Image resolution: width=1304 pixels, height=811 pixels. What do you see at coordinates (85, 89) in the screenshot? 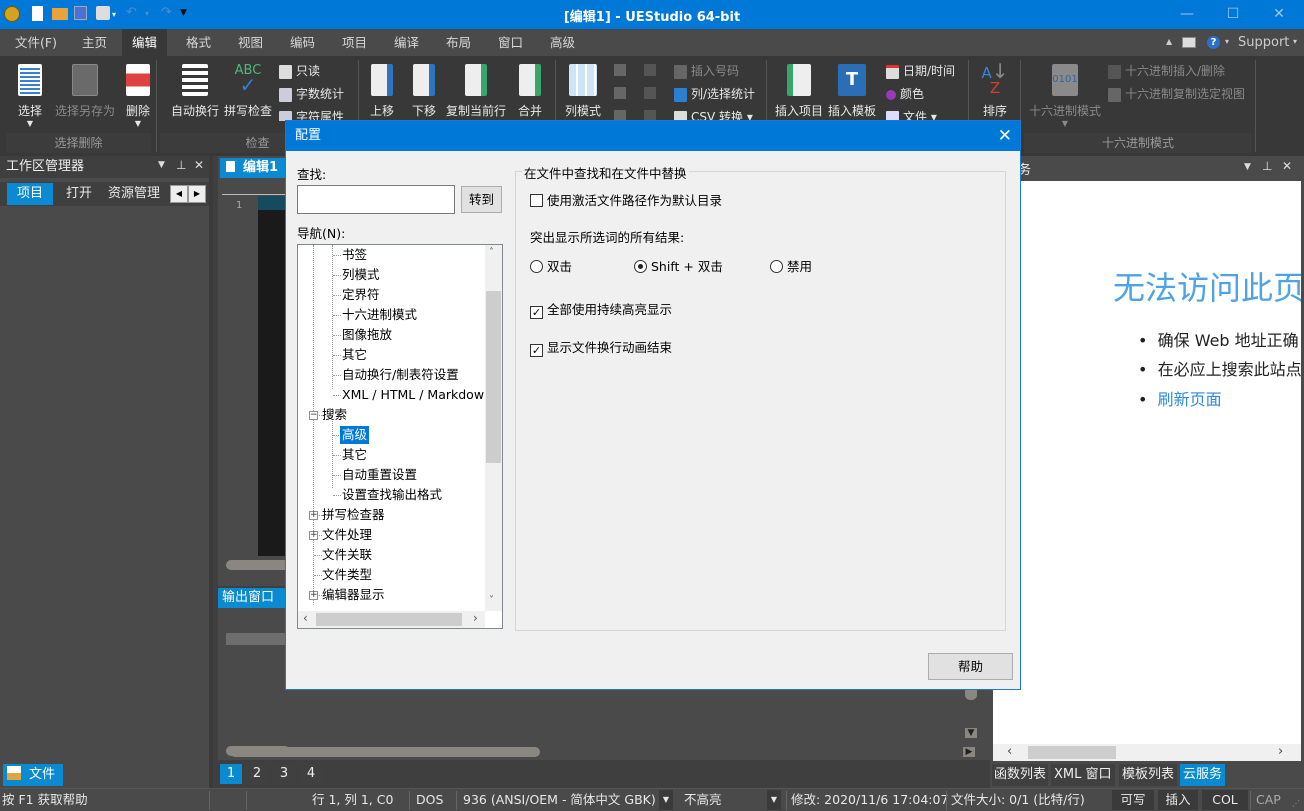
I see `select-save-as-button: 选择另存为` at bounding box center [85, 89].